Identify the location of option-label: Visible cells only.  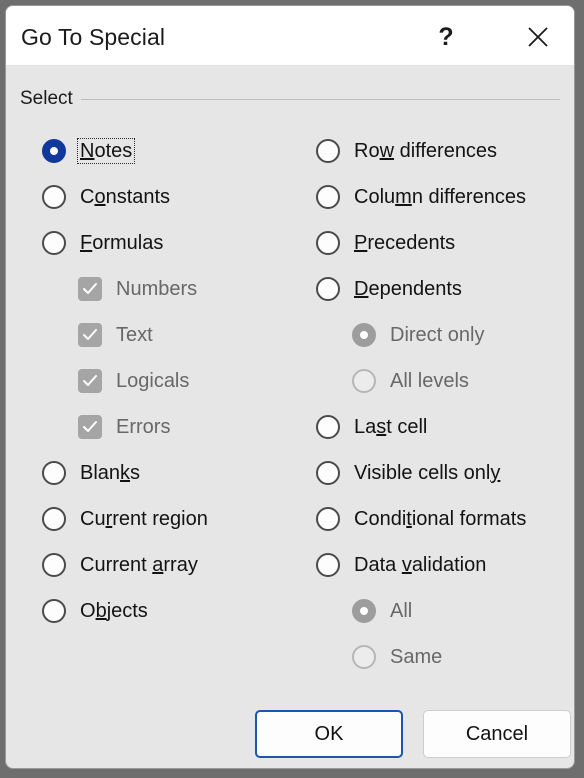
(427, 473).